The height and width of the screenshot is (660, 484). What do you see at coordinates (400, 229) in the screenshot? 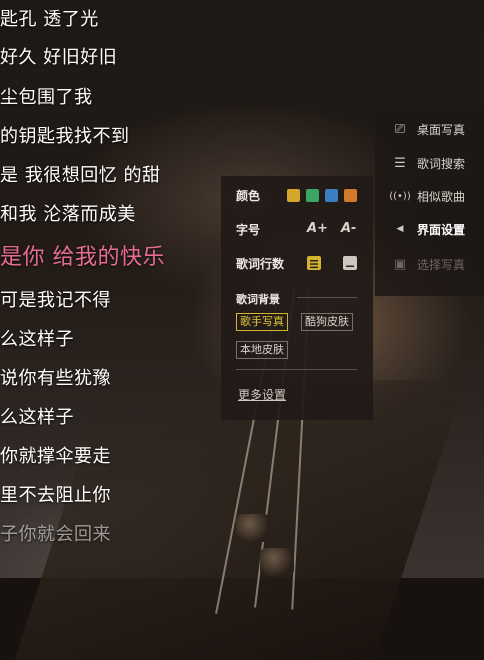
I see `interface-settings-icon: ◀` at bounding box center [400, 229].